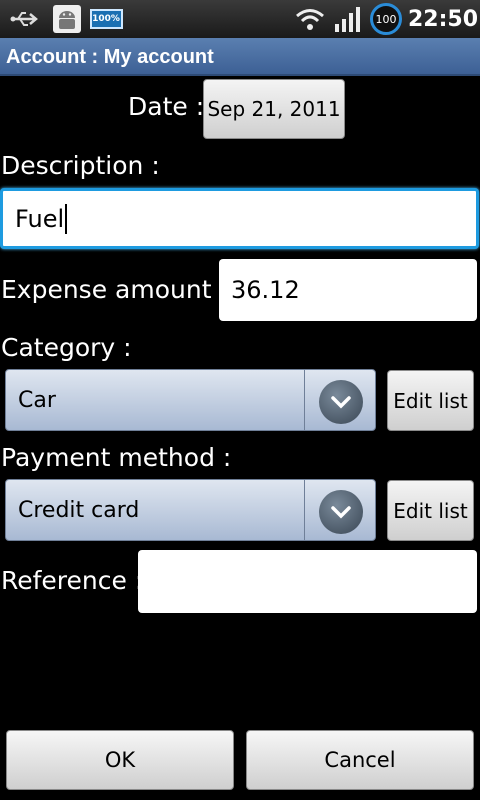  I want to click on battery-icon: 100%, so click(106, 19).